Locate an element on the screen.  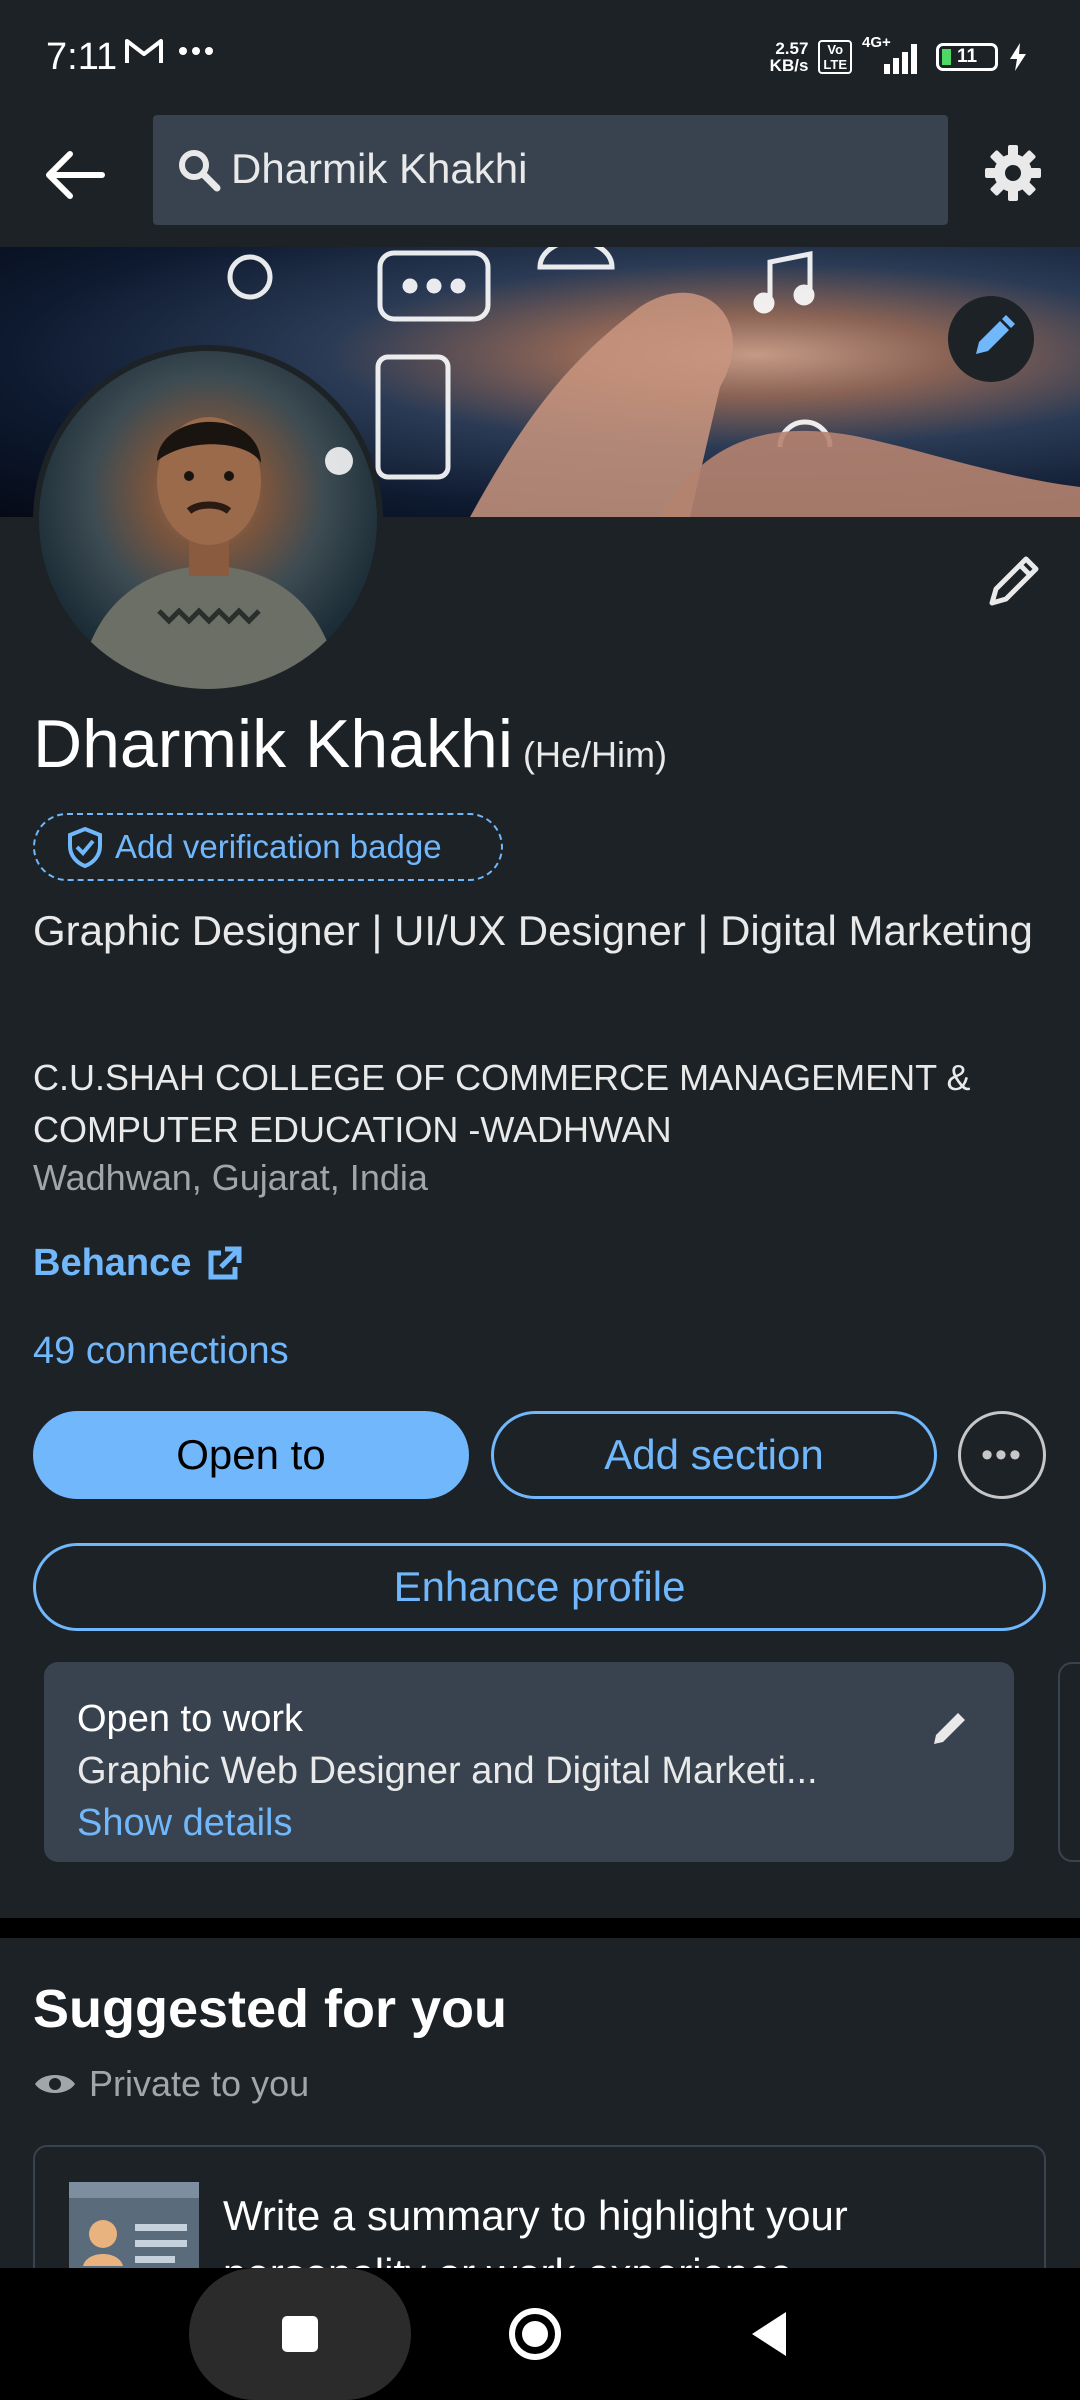
profile-name: Dharmik Khakhi (He/Him) is located at coordinates (350, 744).